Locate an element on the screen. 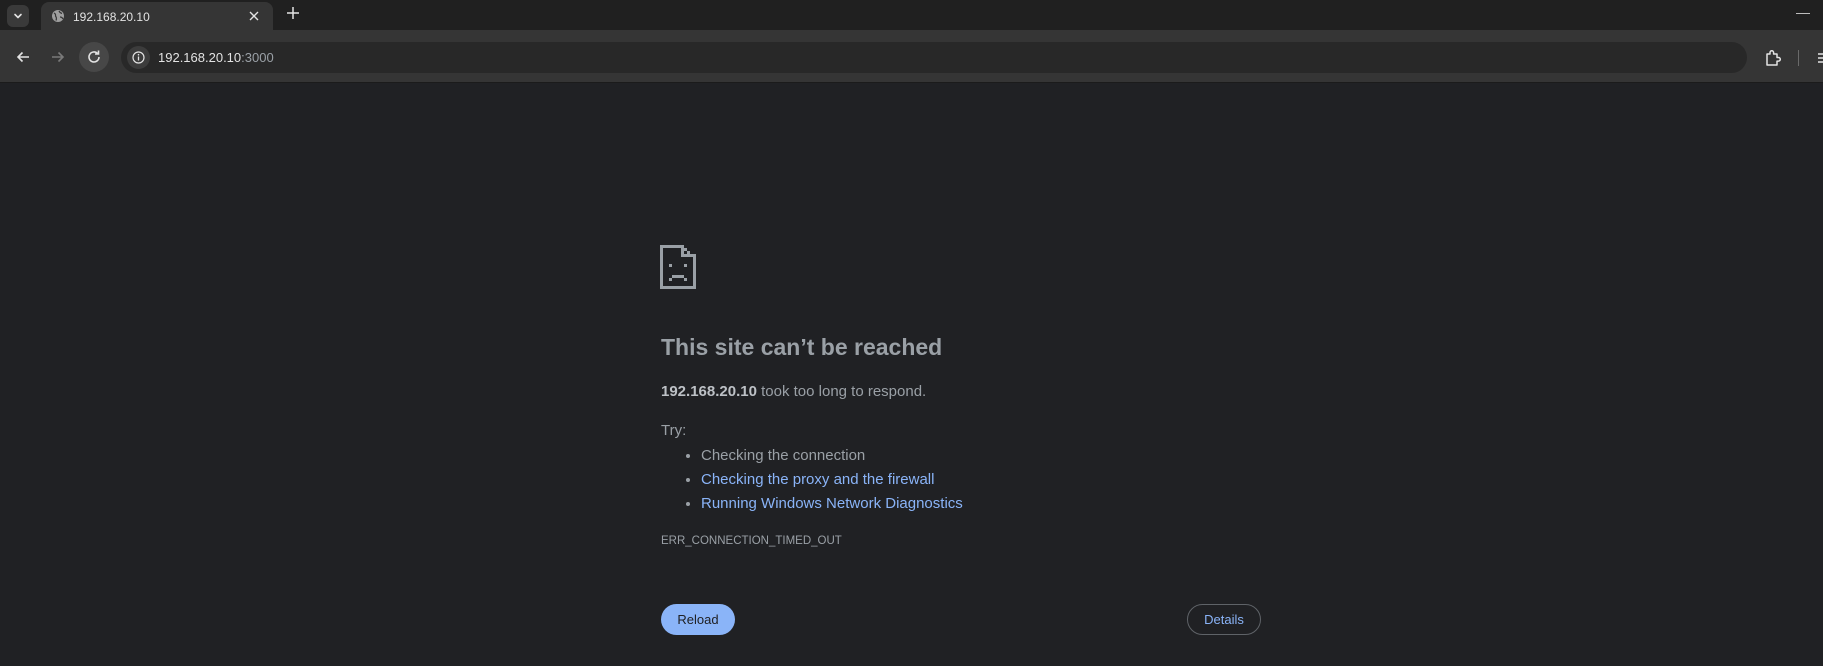 Image resolution: width=1823 pixels, height=666 pixels. site-info-button is located at coordinates (138, 57).